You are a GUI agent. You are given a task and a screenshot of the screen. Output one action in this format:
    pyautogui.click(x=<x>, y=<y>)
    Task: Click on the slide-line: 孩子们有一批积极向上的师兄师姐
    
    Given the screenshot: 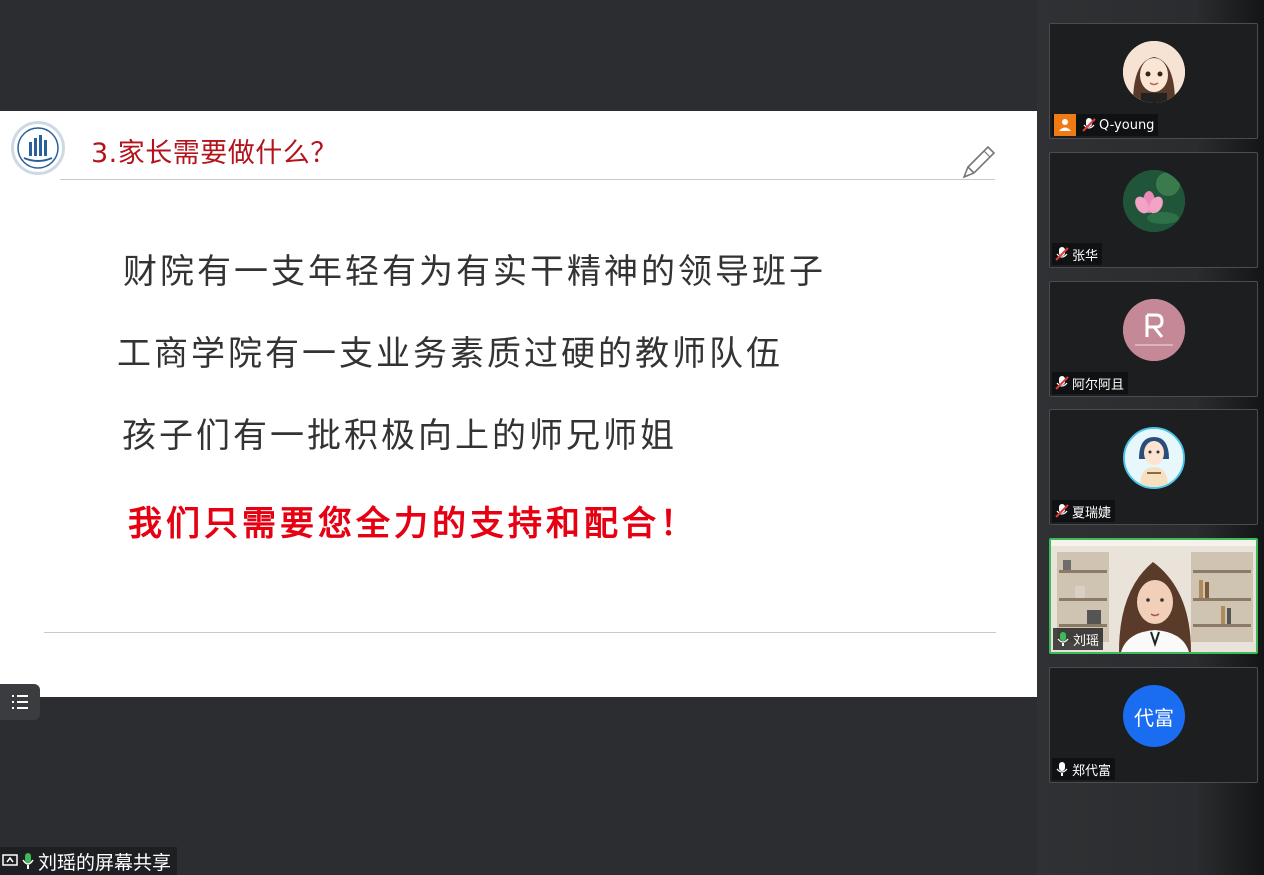 What is the action you would take?
    pyautogui.click(x=399, y=436)
    